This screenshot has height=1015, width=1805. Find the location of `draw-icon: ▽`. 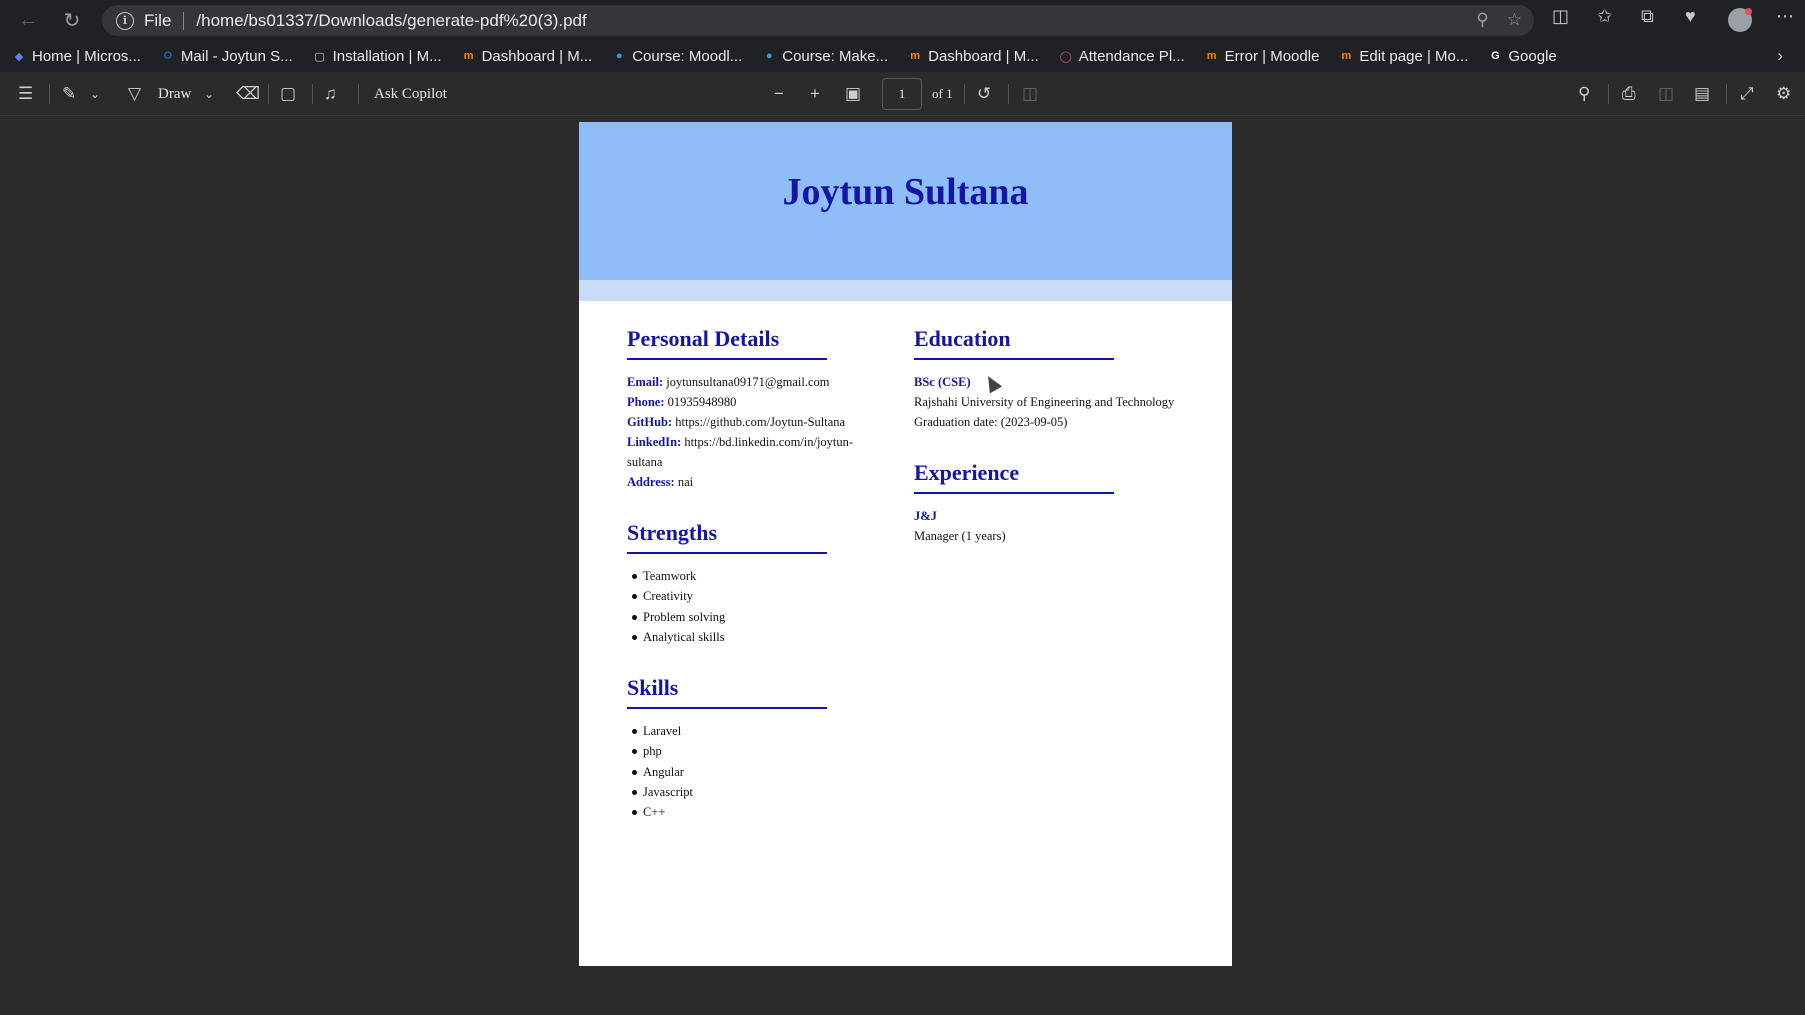

draw-icon: ▽ is located at coordinates (134, 94).